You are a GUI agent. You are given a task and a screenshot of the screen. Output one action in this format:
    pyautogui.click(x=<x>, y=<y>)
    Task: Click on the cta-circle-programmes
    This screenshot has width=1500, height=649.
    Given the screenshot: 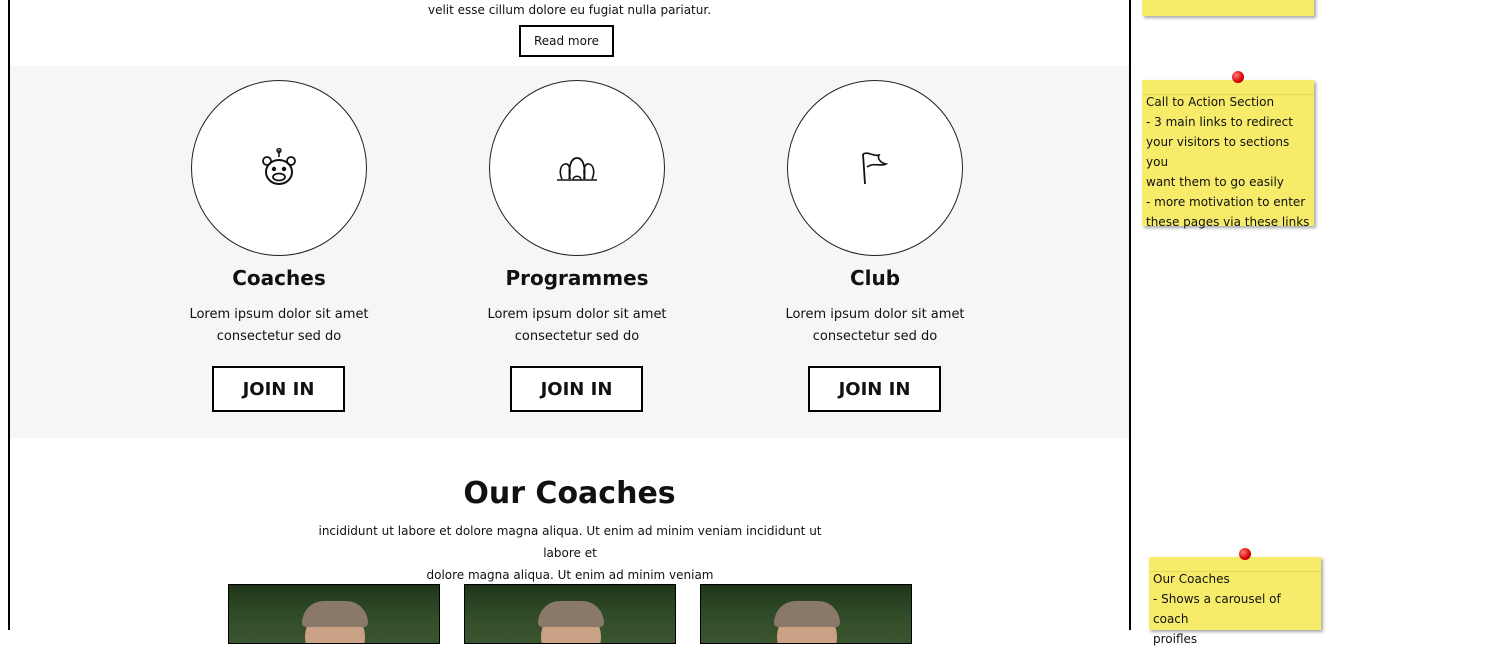 What is the action you would take?
    pyautogui.click(x=577, y=168)
    